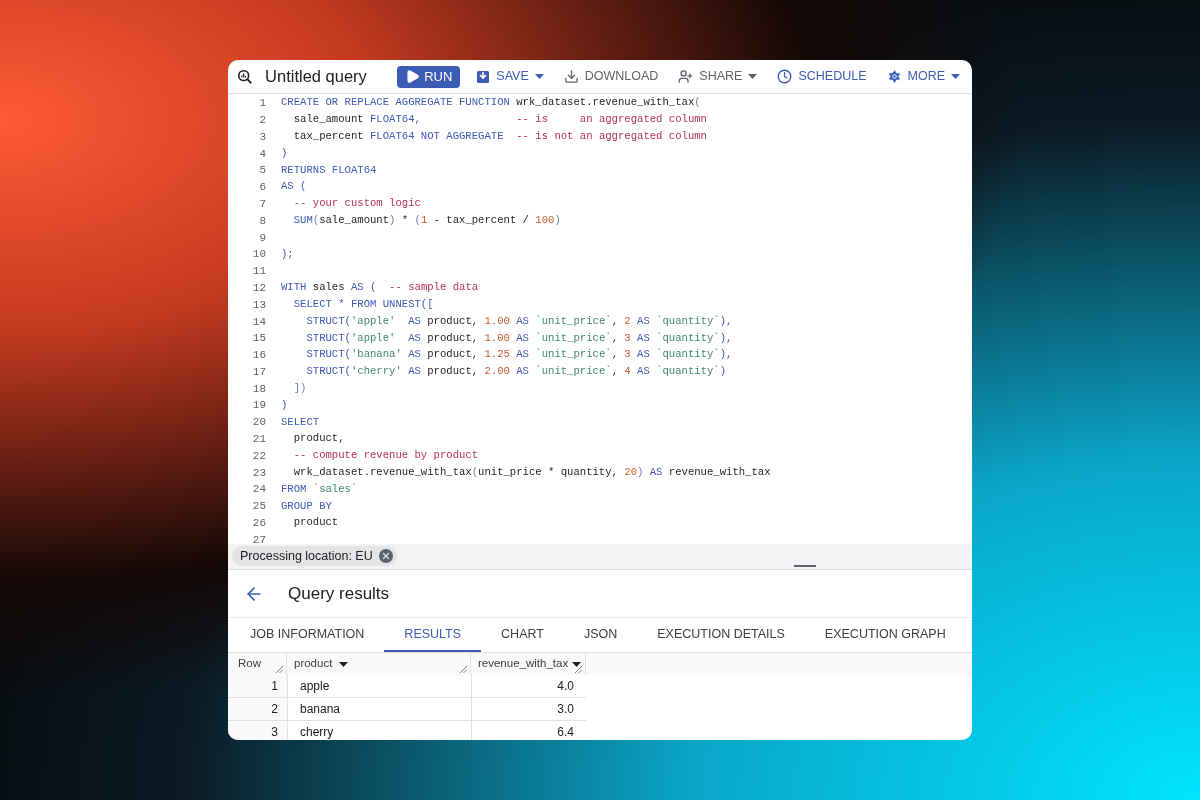  What do you see at coordinates (262, 204) in the screenshot?
I see `line-number: 7` at bounding box center [262, 204].